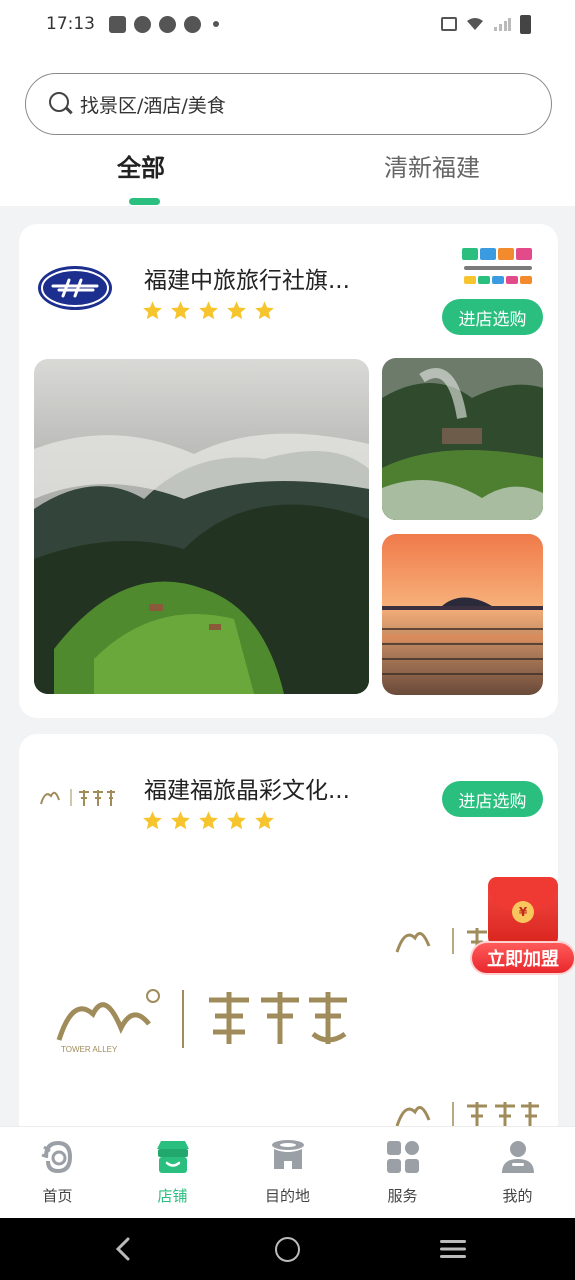  I want to click on tab-all: 全部, so click(141, 165).